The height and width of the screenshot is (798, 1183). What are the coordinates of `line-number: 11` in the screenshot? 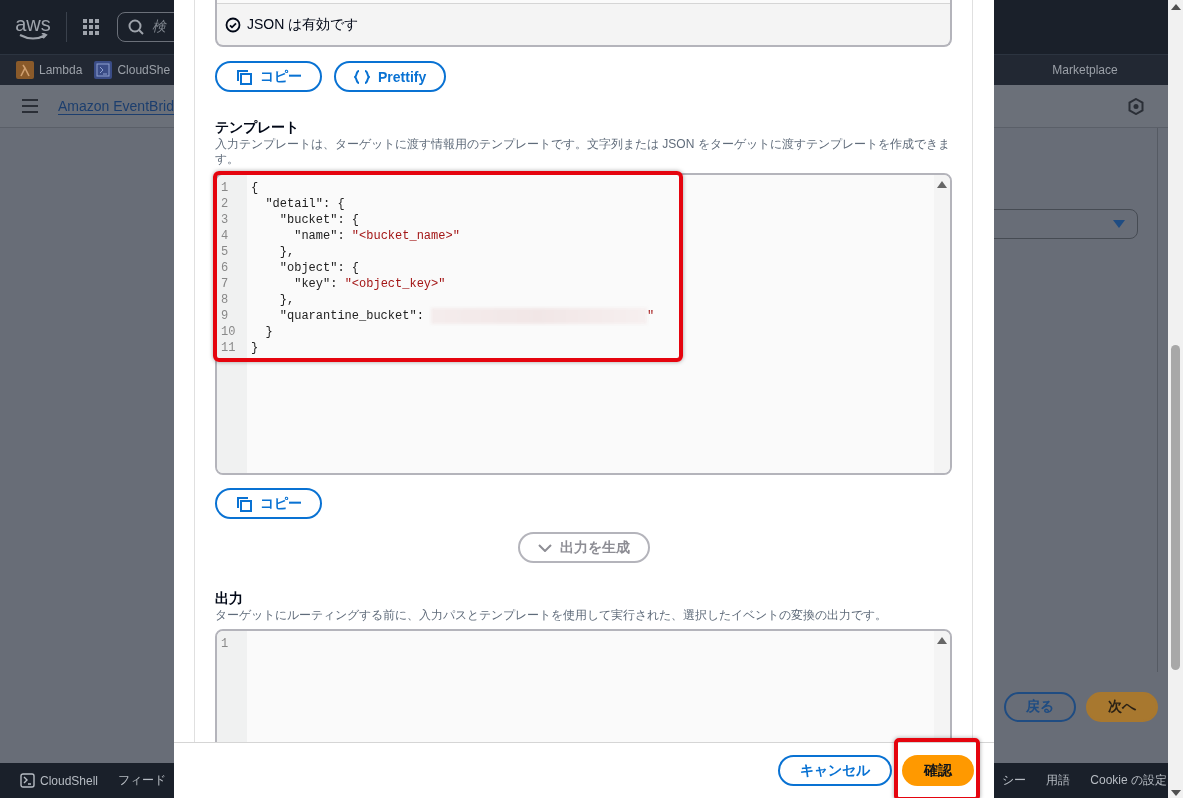 It's located at (228, 348).